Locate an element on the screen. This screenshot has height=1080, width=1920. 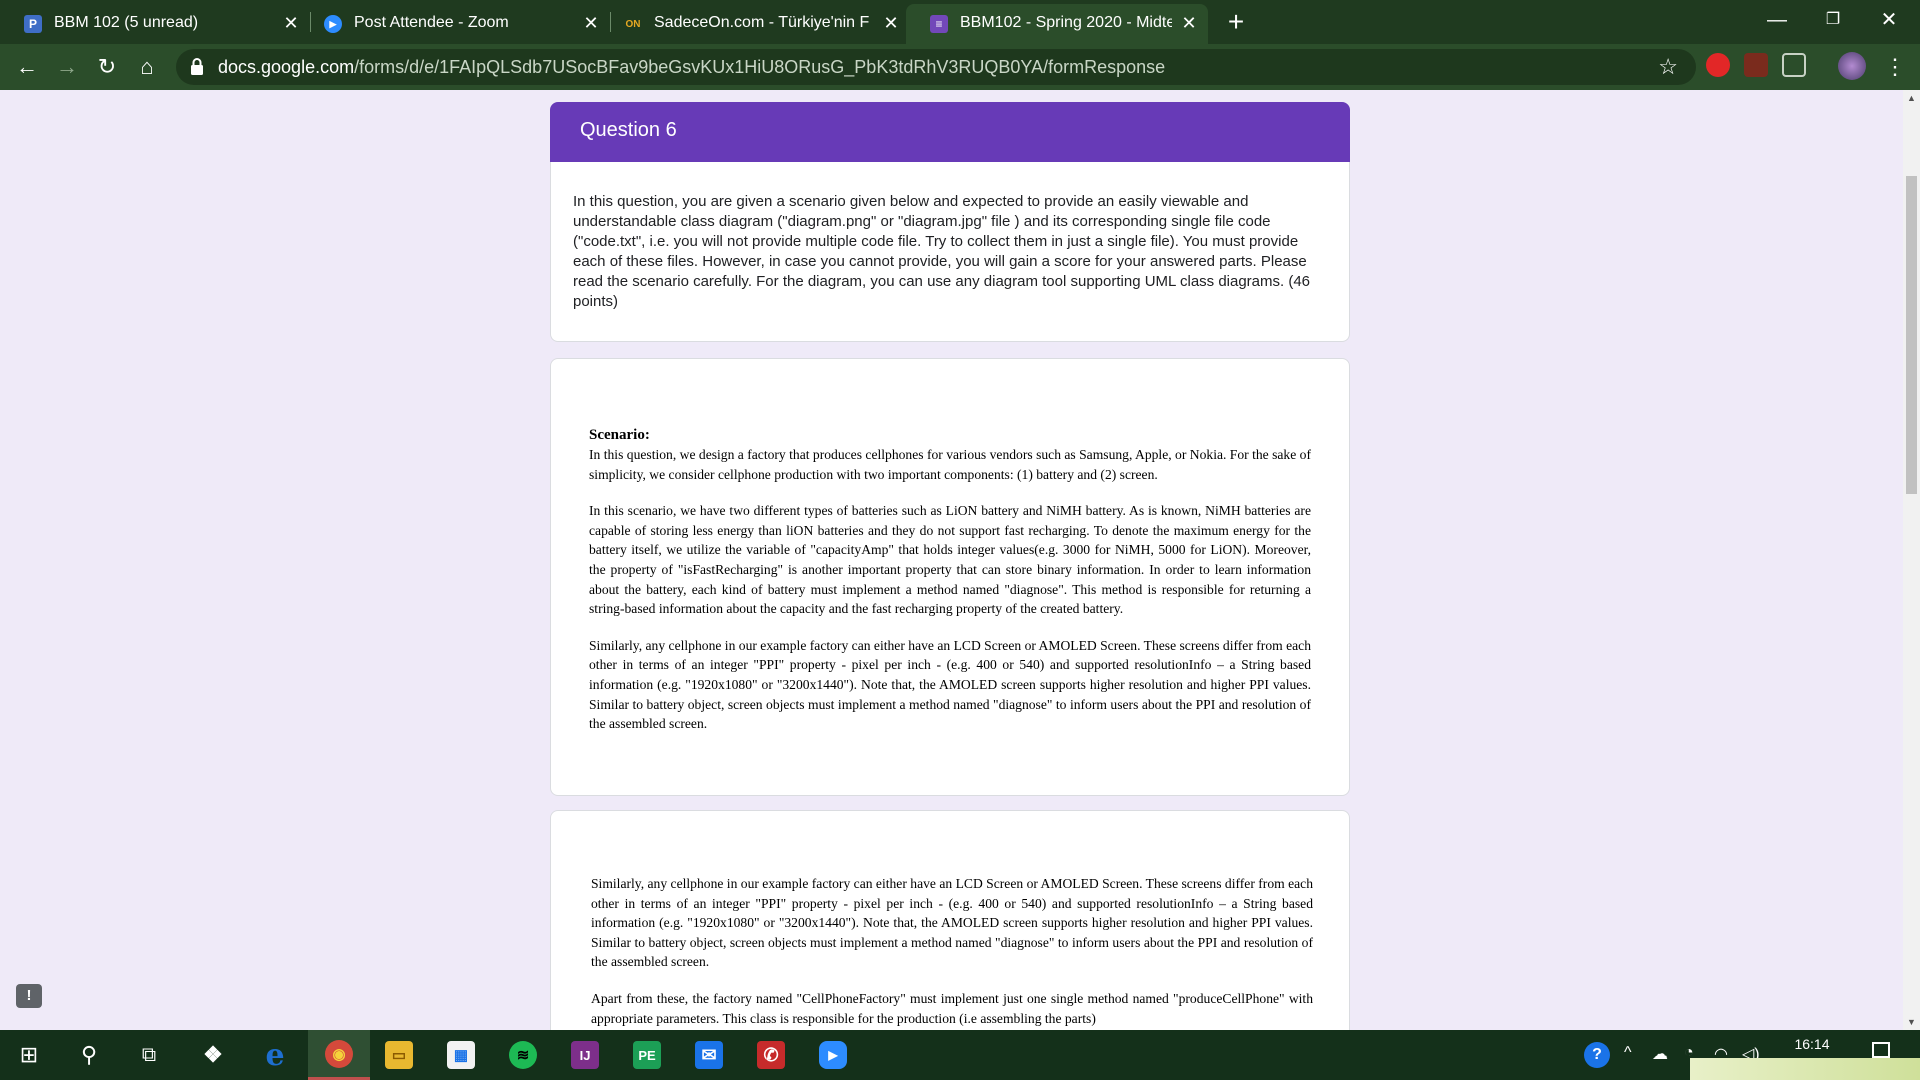
help-tray-icon: ? is located at coordinates (1597, 1055).